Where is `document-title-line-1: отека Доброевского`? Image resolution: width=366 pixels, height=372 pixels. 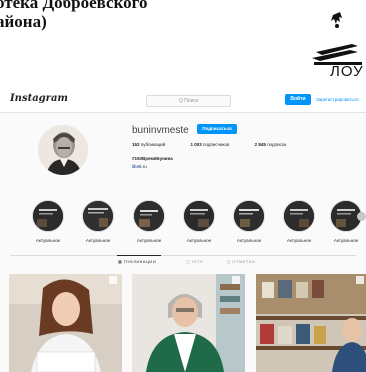 document-title-line-1: отека Доброевского is located at coordinates (74, 6).